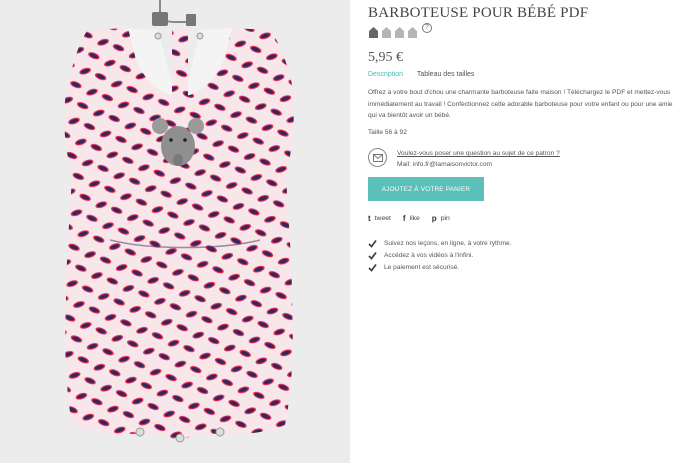 The width and height of the screenshot is (700, 463). I want to click on feature-item: Accédez à vos vidéos à l'infini., so click(440, 255).